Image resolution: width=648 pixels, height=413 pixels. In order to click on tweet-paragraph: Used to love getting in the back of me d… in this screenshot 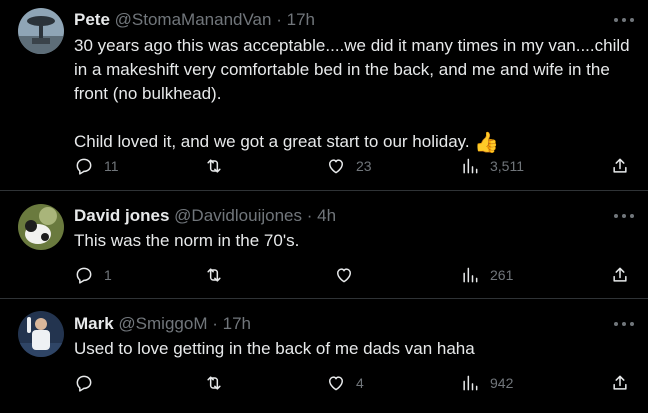, I will do `click(274, 348)`.